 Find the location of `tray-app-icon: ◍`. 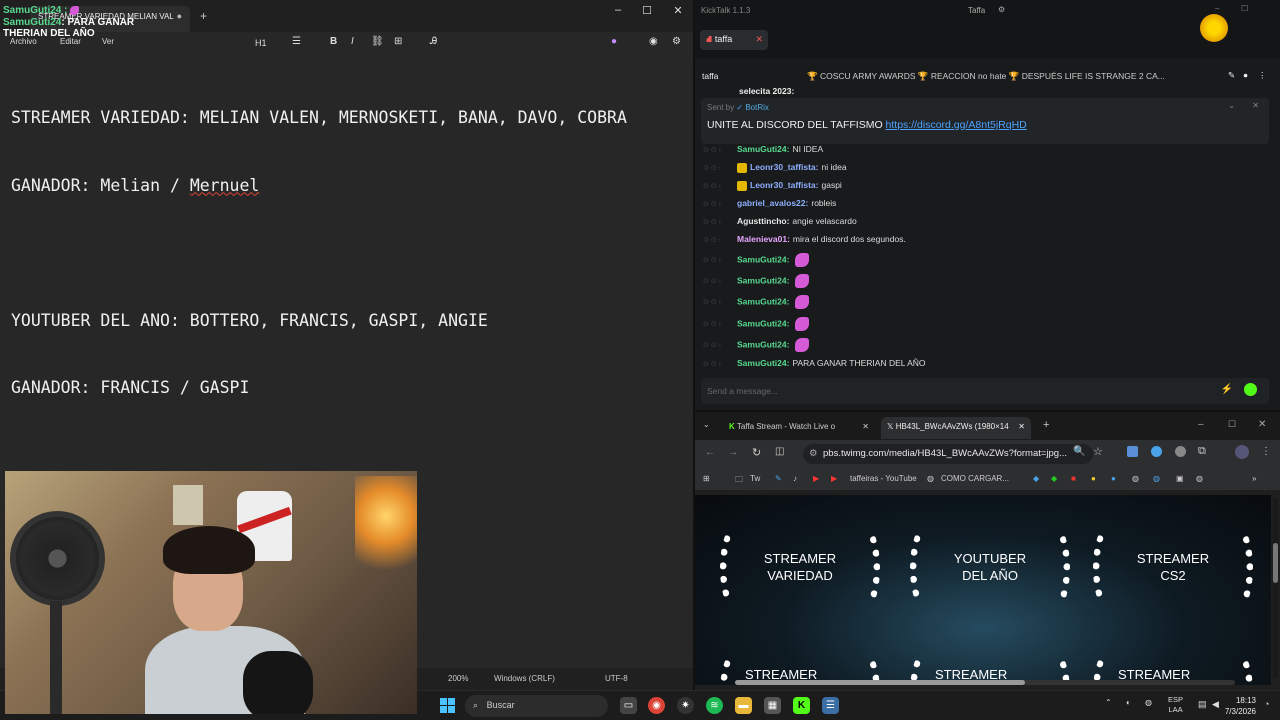

tray-app-icon: ◍ is located at coordinates (1148, 702).